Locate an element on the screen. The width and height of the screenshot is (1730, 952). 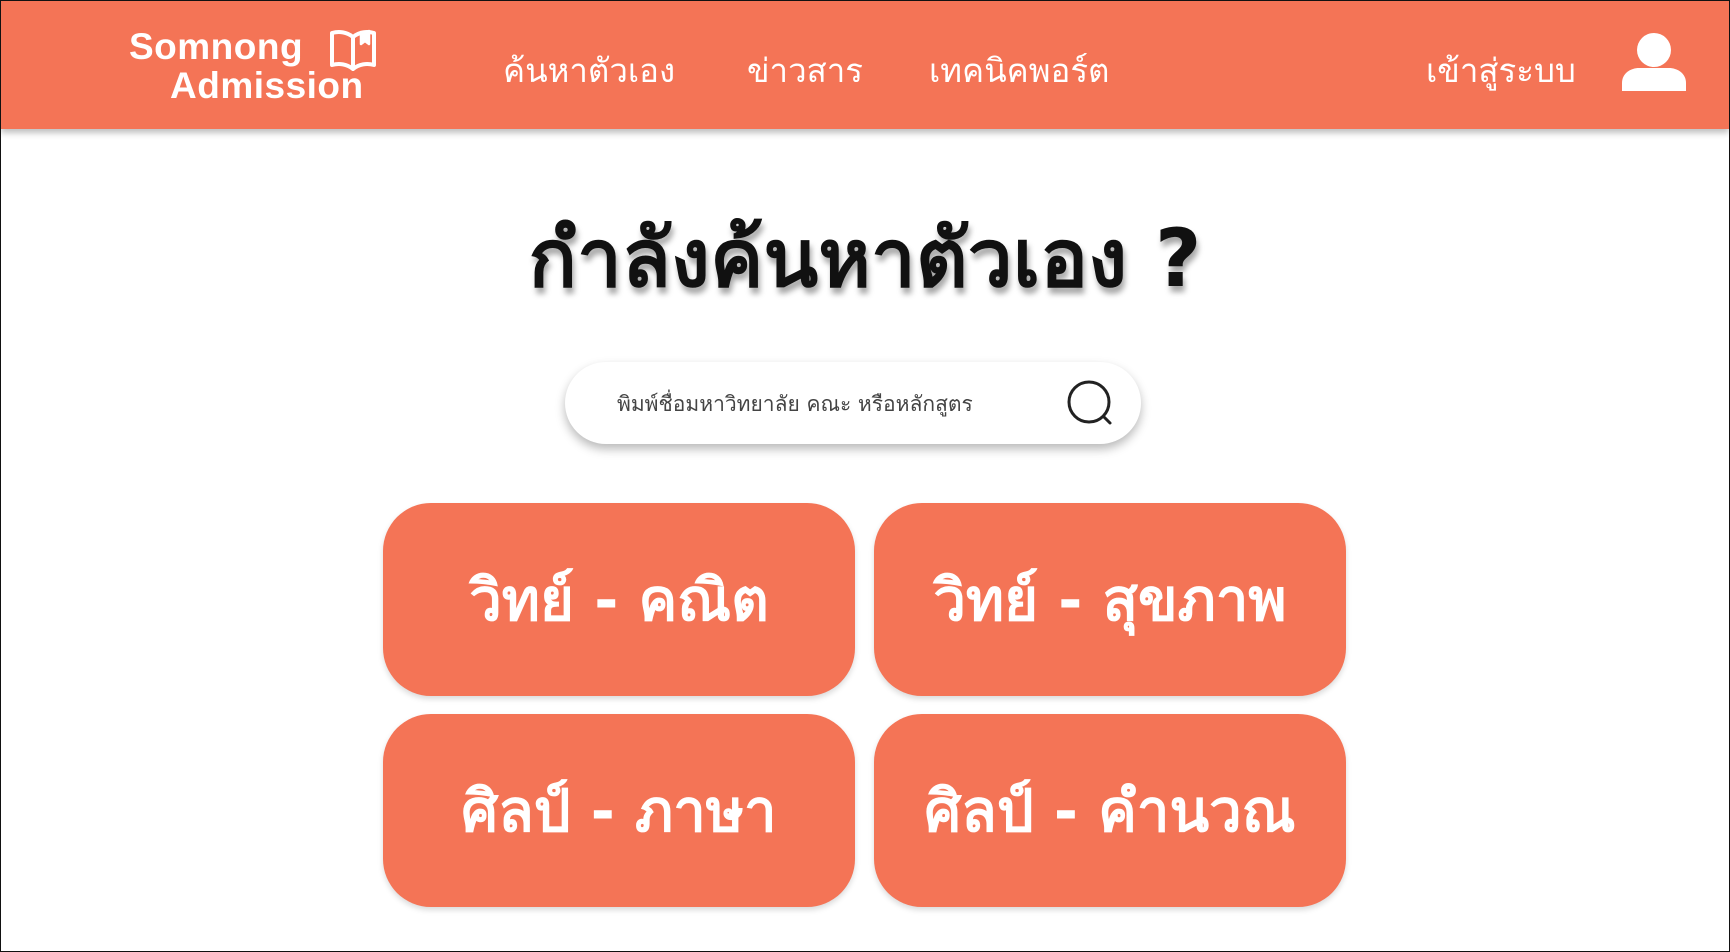
category-button-arts-language: ศิลป์ - ภาษา is located at coordinates (619, 810).